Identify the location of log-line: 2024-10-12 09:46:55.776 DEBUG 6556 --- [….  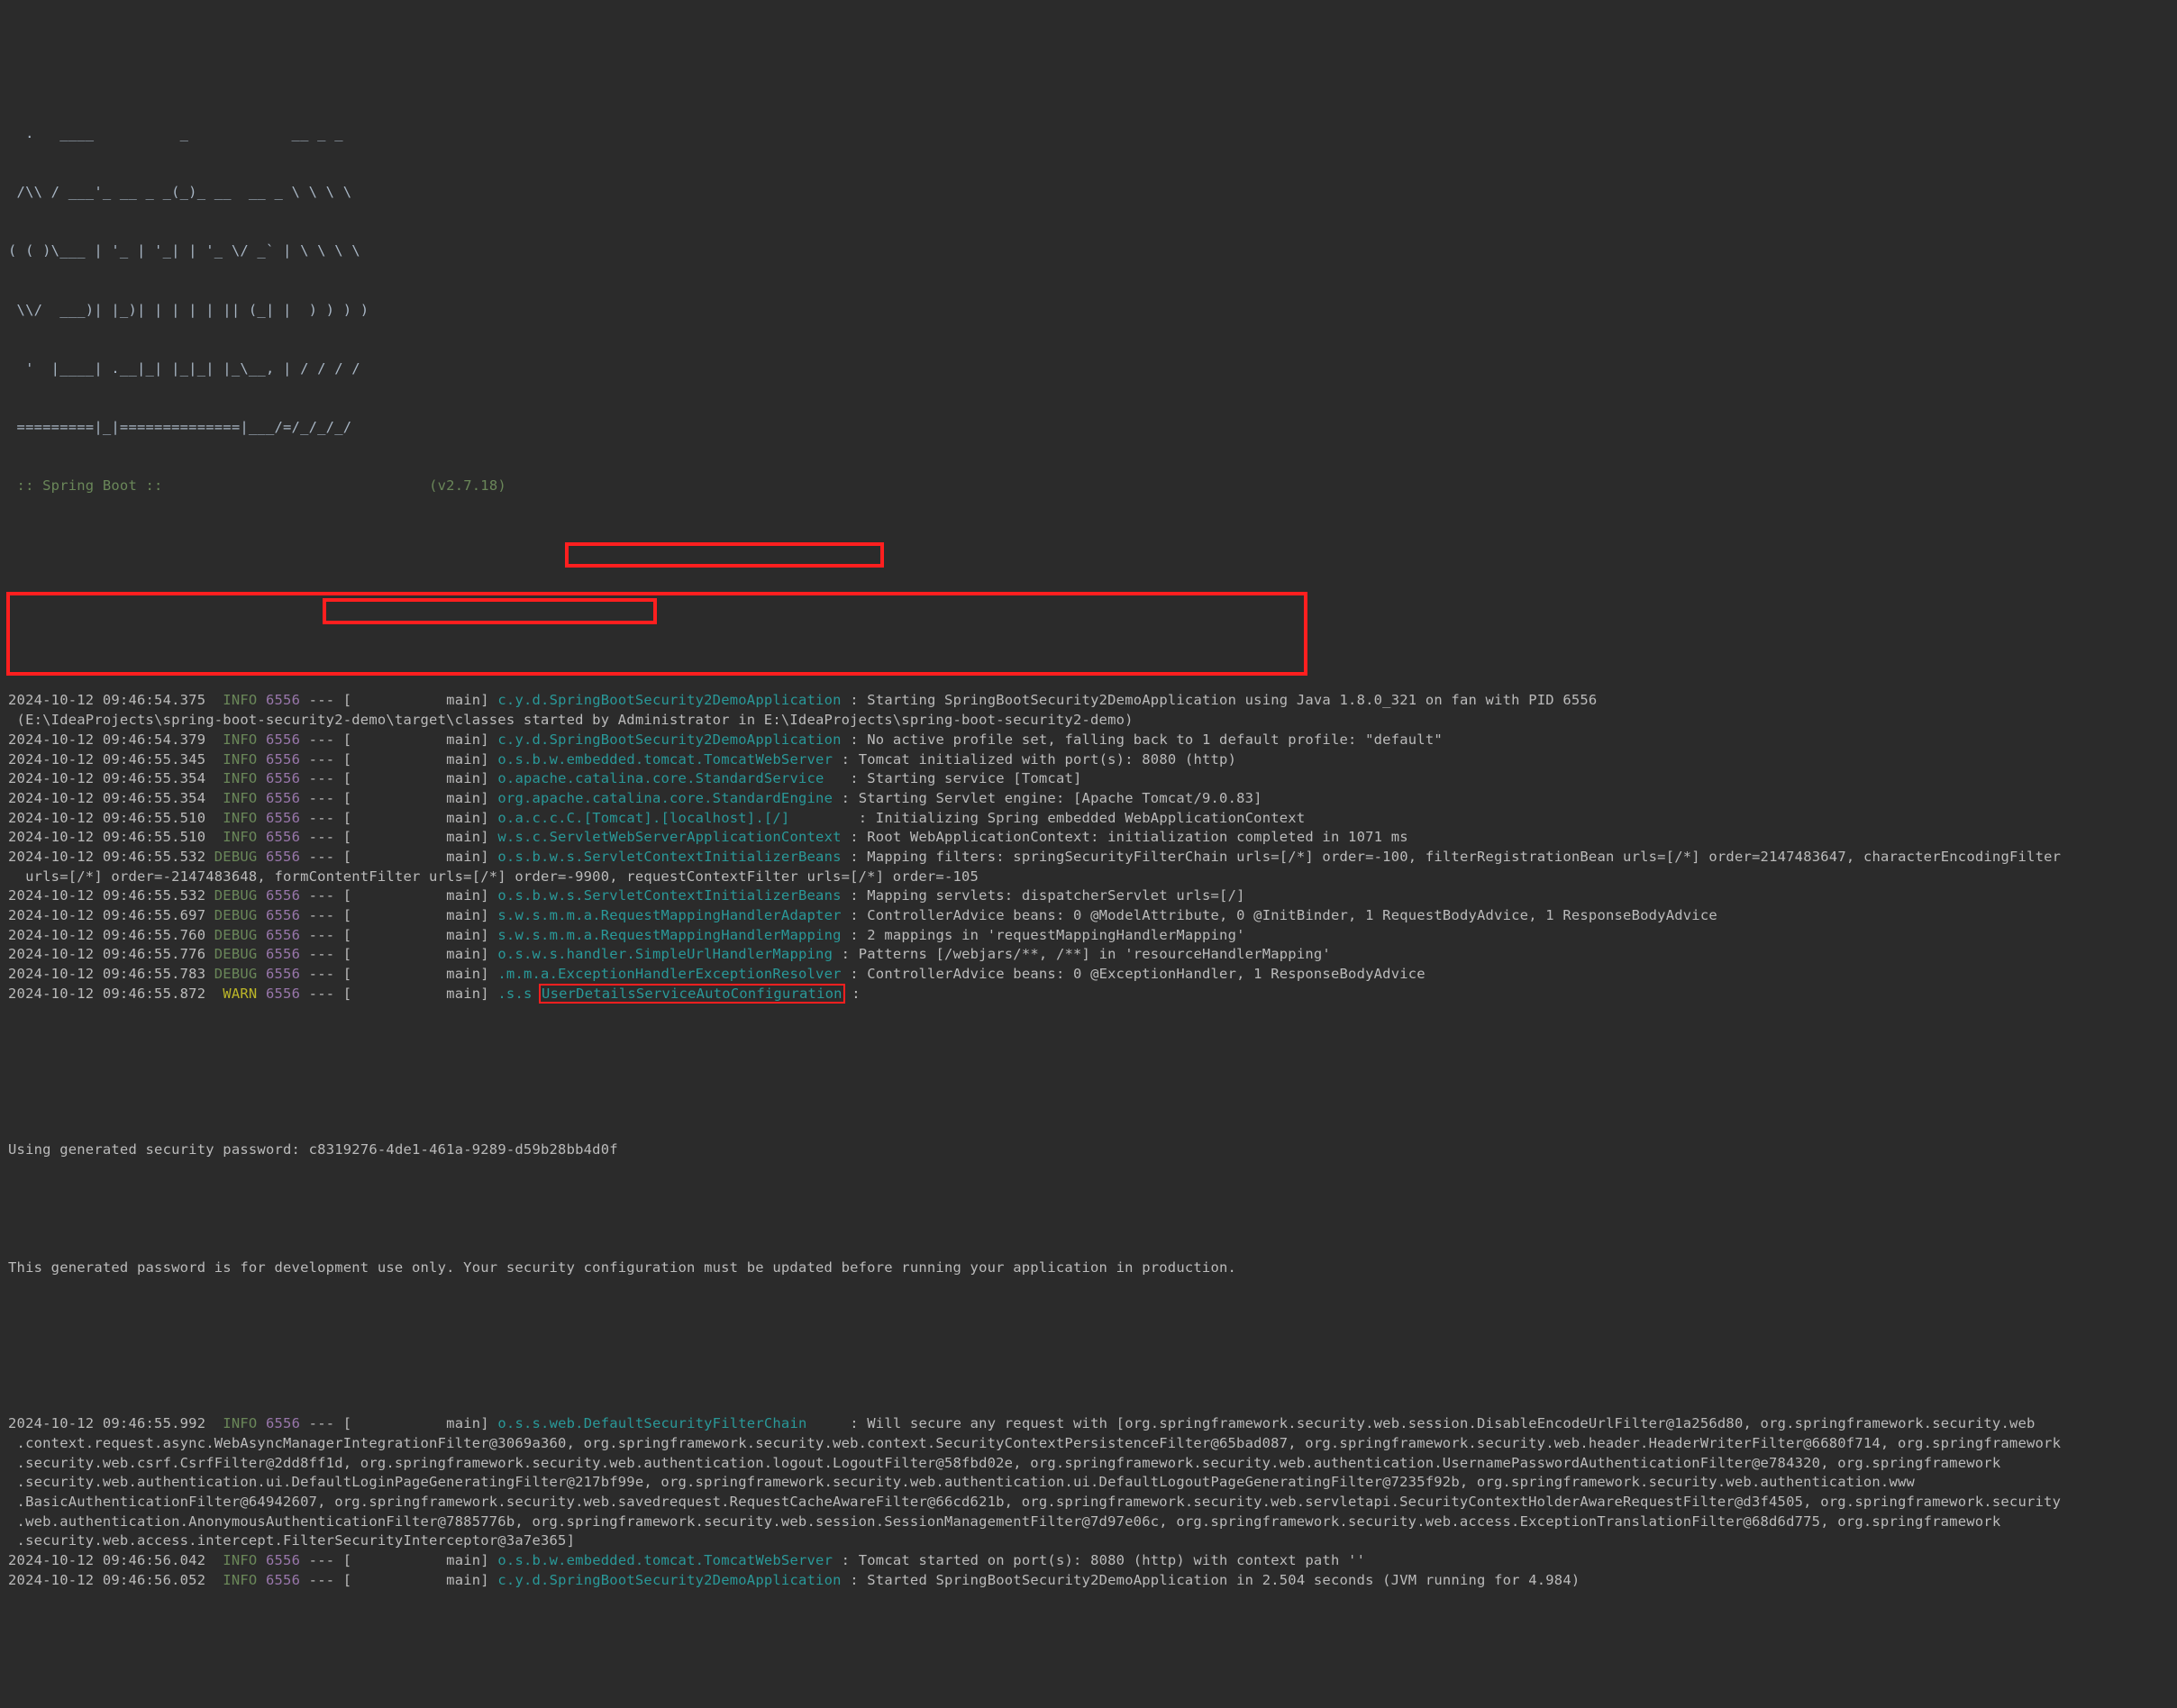
(1088, 955).